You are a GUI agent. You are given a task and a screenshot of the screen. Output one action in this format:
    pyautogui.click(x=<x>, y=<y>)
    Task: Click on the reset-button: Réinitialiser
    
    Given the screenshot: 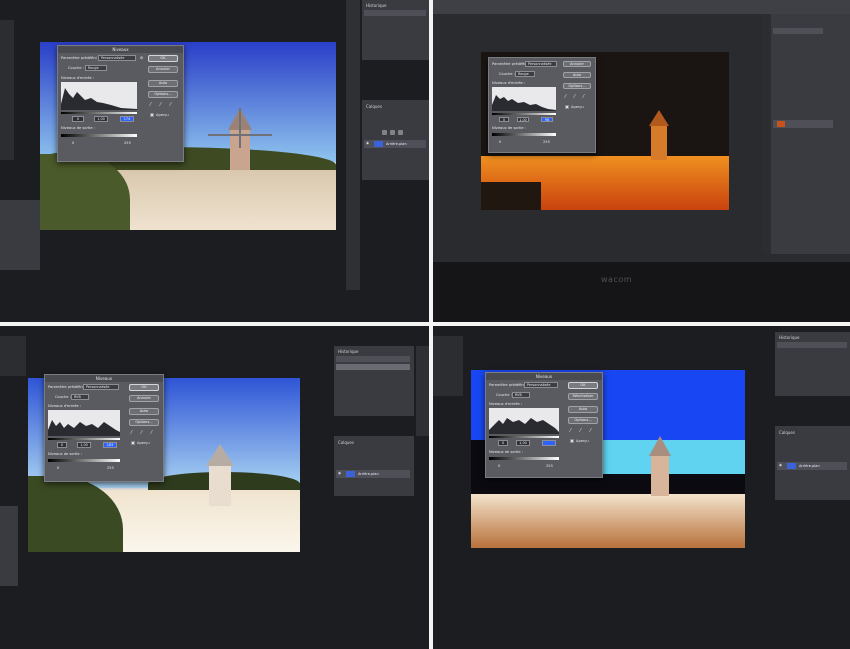 What is the action you would take?
    pyautogui.click(x=583, y=396)
    